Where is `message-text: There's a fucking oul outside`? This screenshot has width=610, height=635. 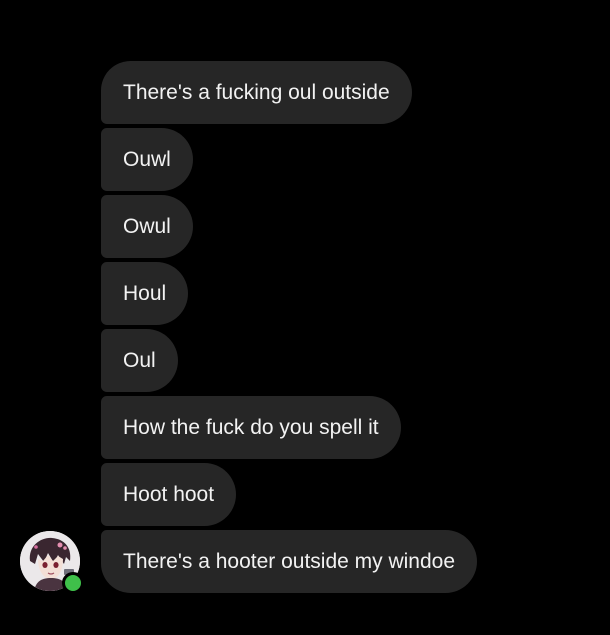
message-text: There's a fucking oul outside is located at coordinates (256, 92).